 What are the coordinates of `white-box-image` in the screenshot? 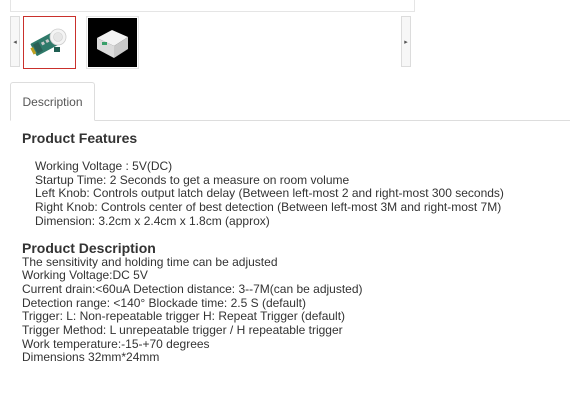 It's located at (112, 42).